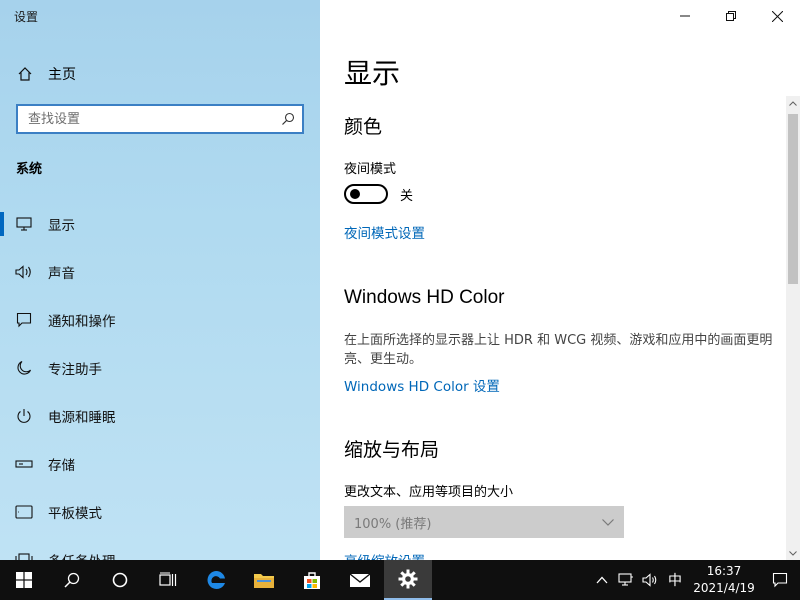 This screenshot has width=800, height=600. I want to click on sidebar-item-power: 电源和睡眠, so click(160, 416).